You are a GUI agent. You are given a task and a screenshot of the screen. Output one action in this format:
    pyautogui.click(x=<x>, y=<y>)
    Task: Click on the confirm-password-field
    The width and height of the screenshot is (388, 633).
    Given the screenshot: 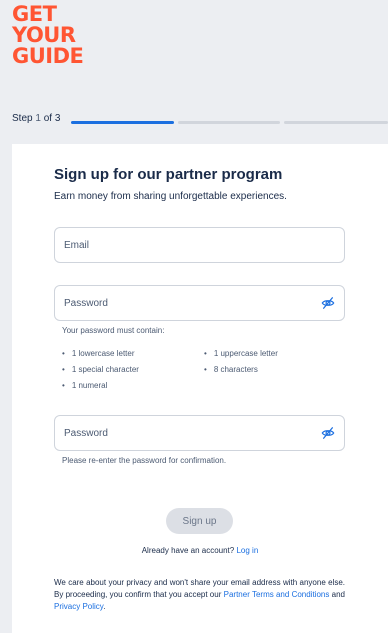 What is the action you would take?
    pyautogui.click(x=199, y=433)
    